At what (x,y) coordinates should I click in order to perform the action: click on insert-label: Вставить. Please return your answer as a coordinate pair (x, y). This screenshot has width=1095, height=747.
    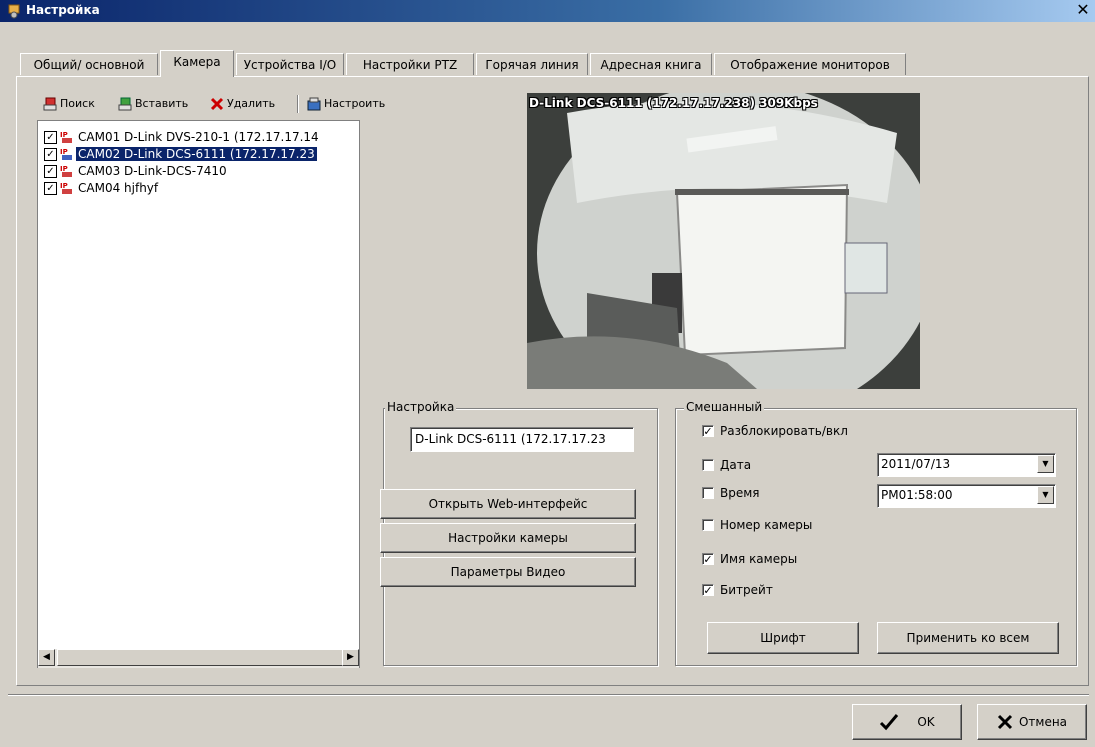
    Looking at the image, I should click on (162, 103).